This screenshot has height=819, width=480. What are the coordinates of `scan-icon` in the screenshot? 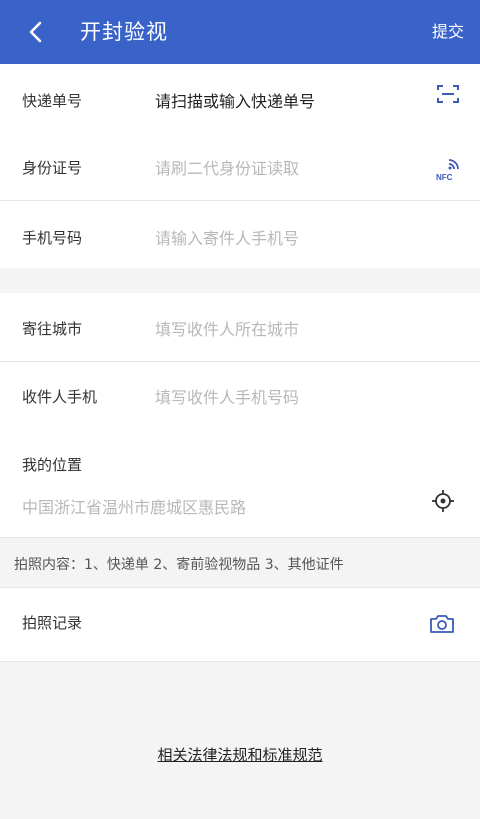 It's located at (448, 94).